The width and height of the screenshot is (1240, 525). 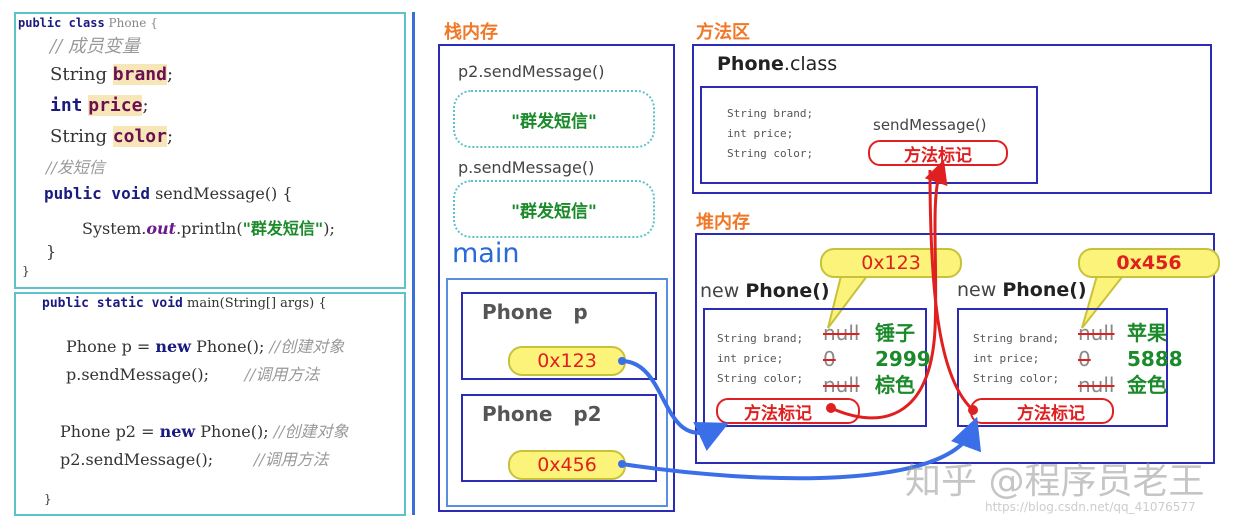 What do you see at coordinates (1090, 507) in the screenshot?
I see `watermark-url: https://blog.csdn.net/qq_41076577` at bounding box center [1090, 507].